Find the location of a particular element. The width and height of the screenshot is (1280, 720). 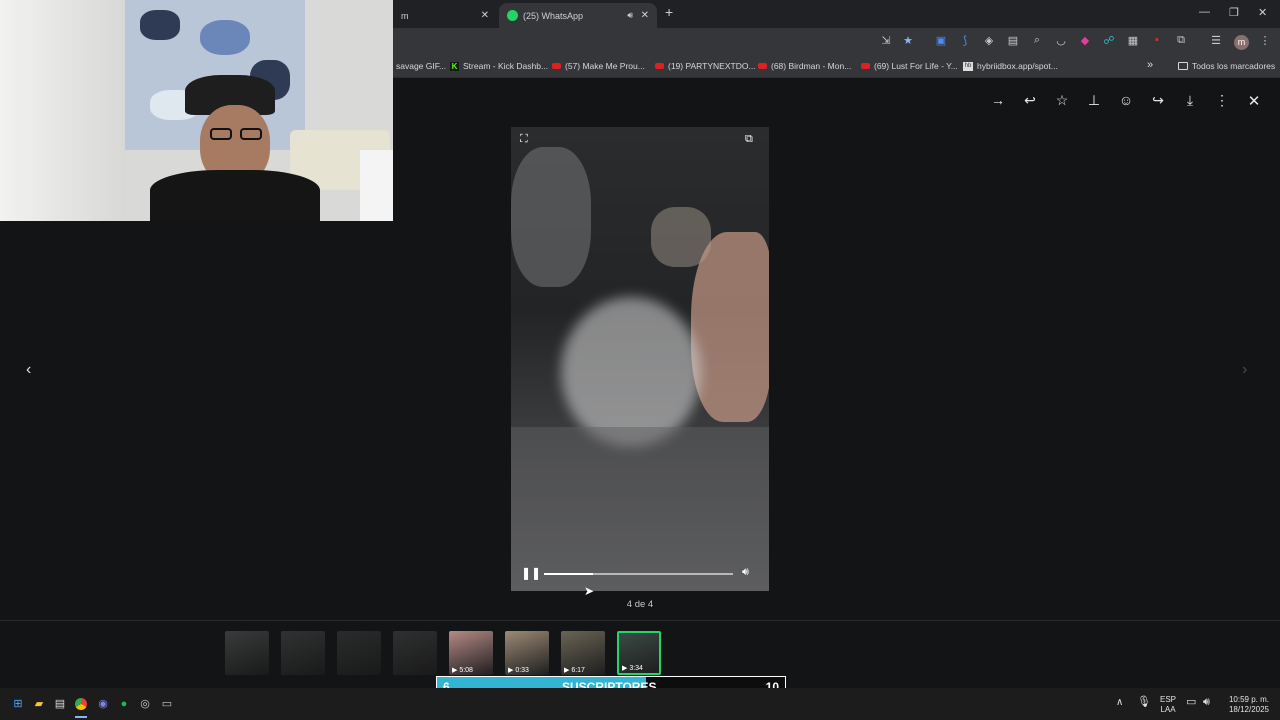

fullscreen-icon: ⛶ is located at coordinates (524, 139).